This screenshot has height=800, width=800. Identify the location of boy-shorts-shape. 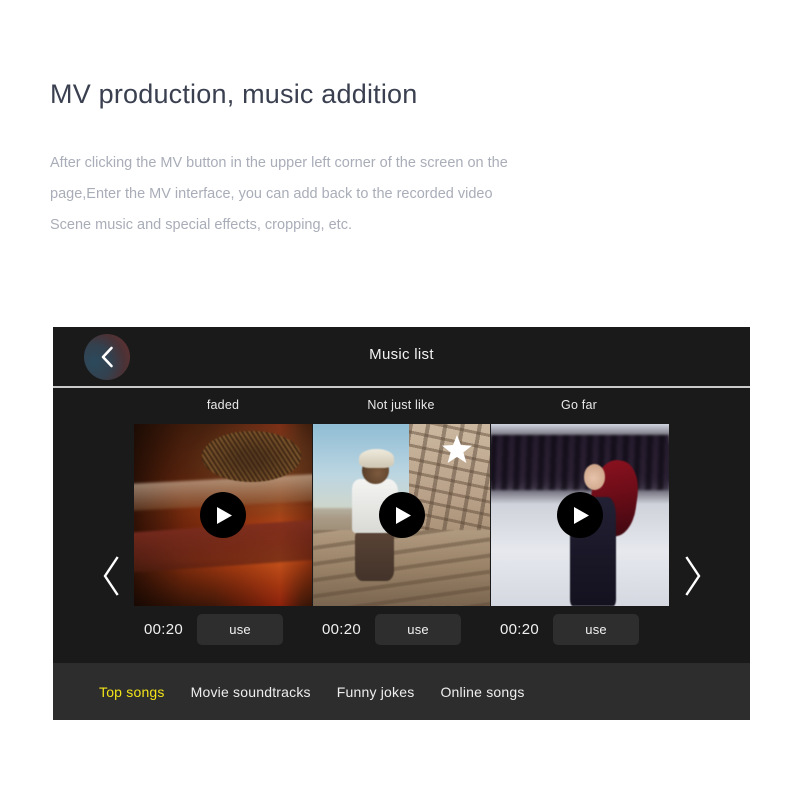
(375, 555).